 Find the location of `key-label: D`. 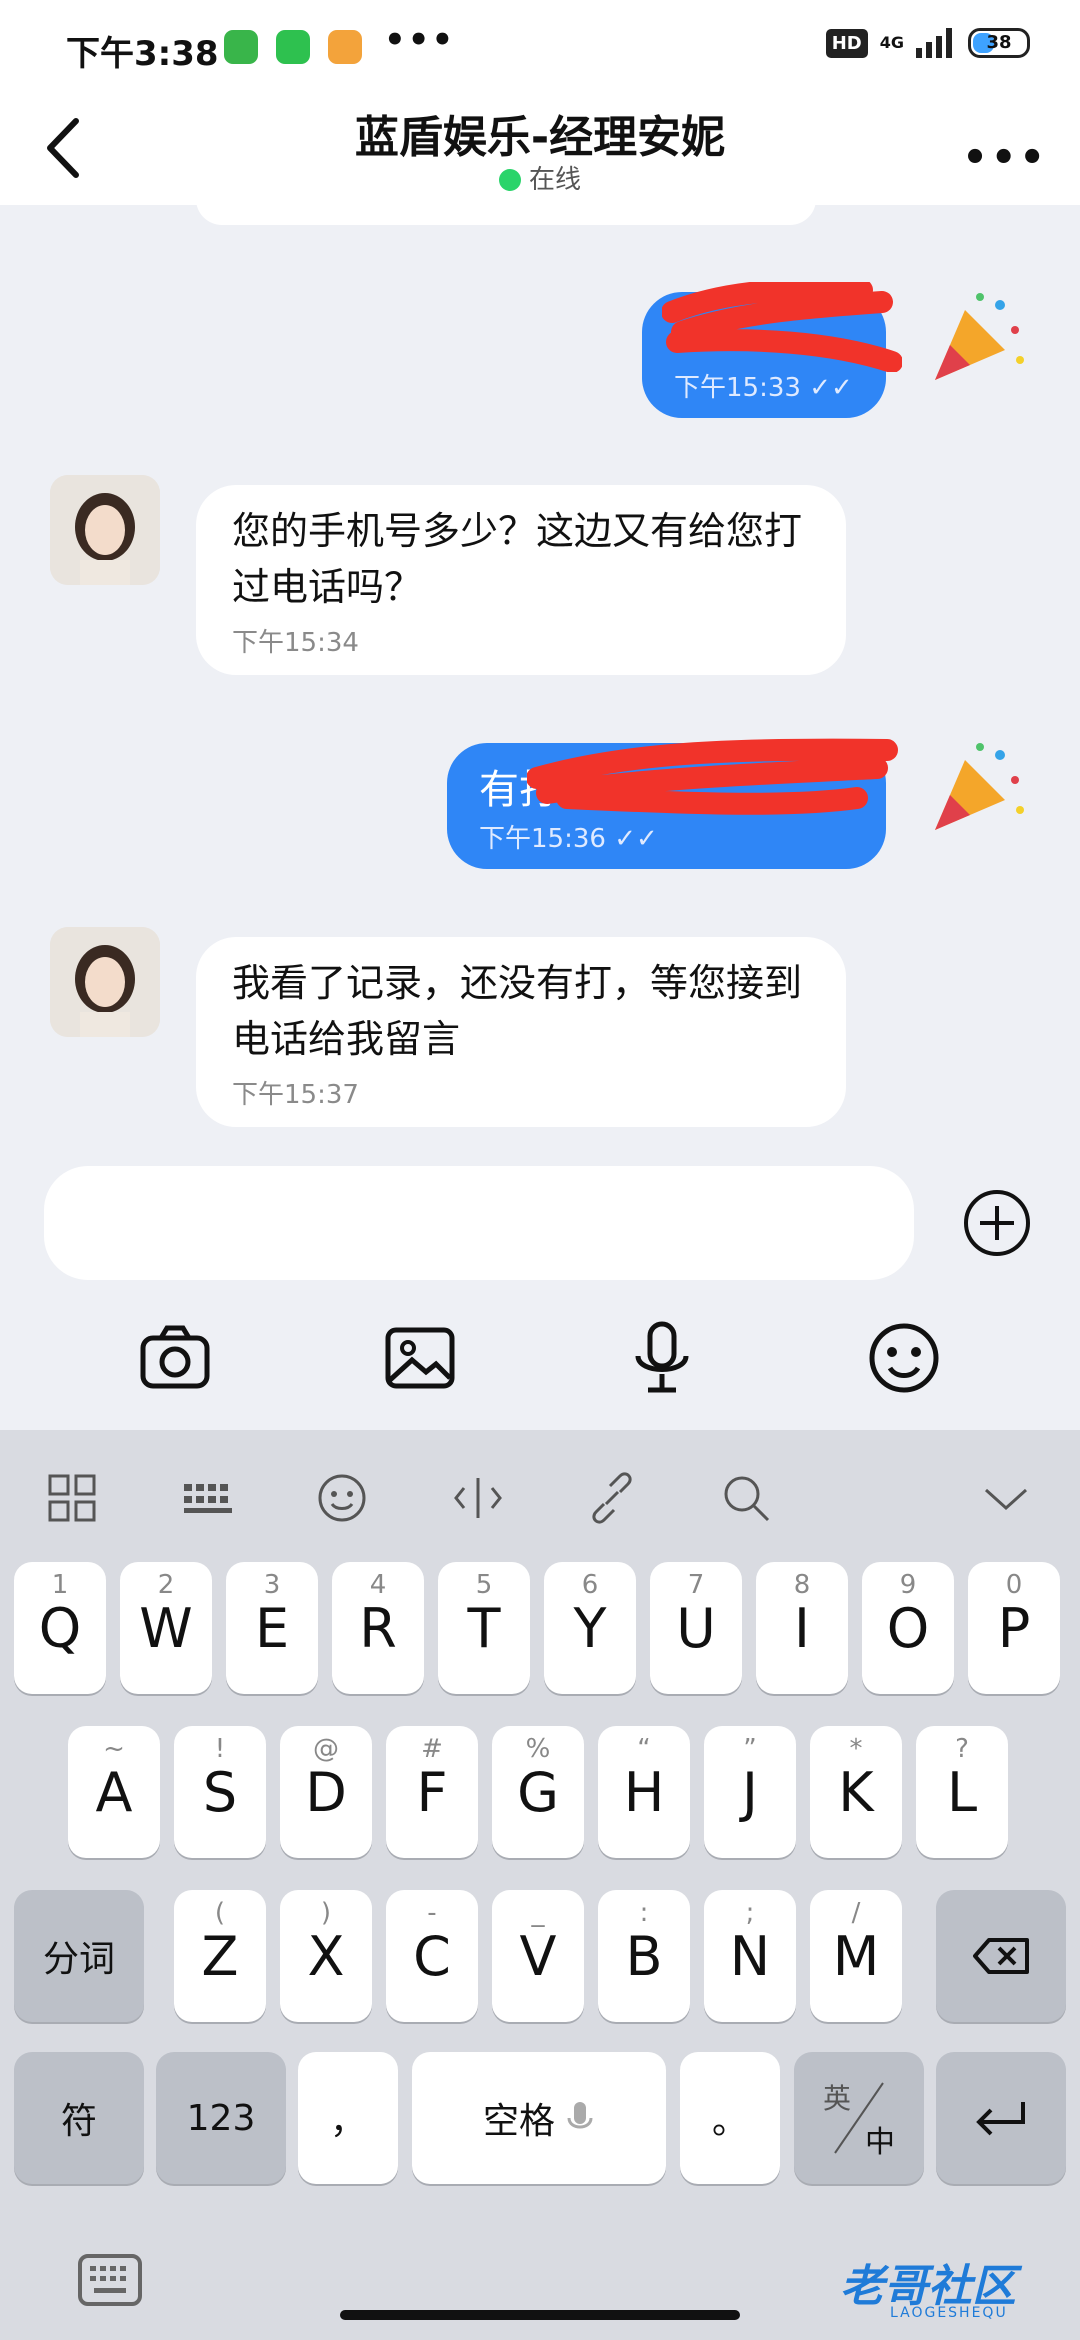

key-label: D is located at coordinates (326, 1792).